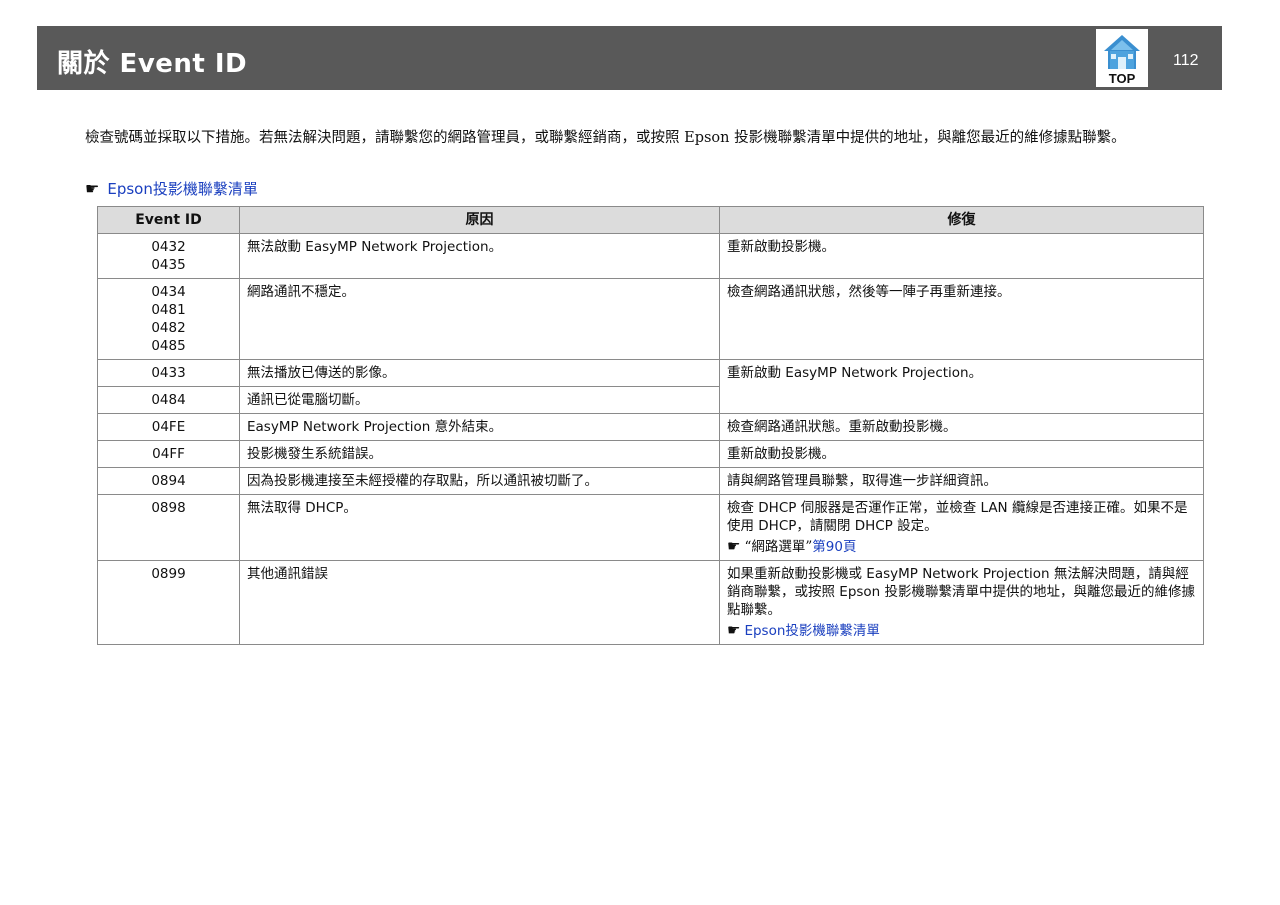 The width and height of the screenshot is (1280, 905). Describe the element at coordinates (479, 427) in the screenshot. I see `cause-cell: EasyMP Network Projection 意外結束。` at that location.